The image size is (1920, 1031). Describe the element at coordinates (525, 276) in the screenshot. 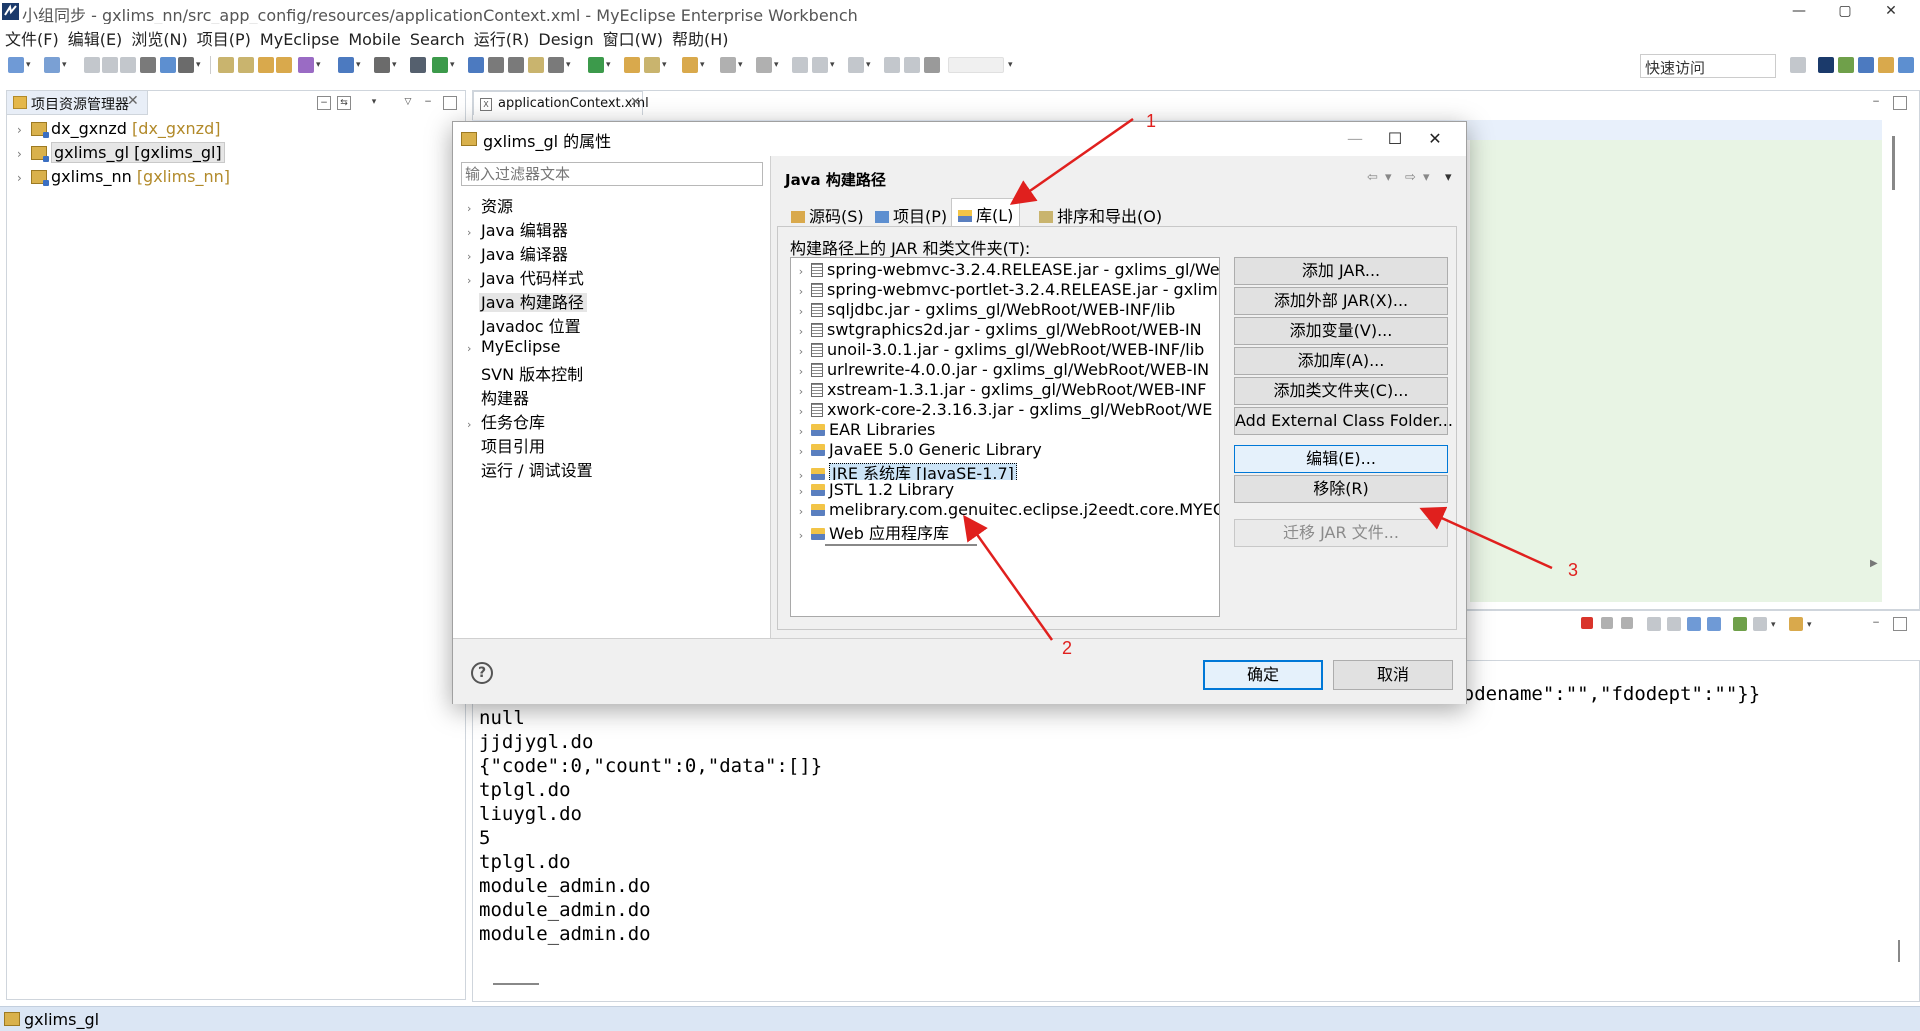

I see `category-java-code-style: › Java 代码样式` at that location.